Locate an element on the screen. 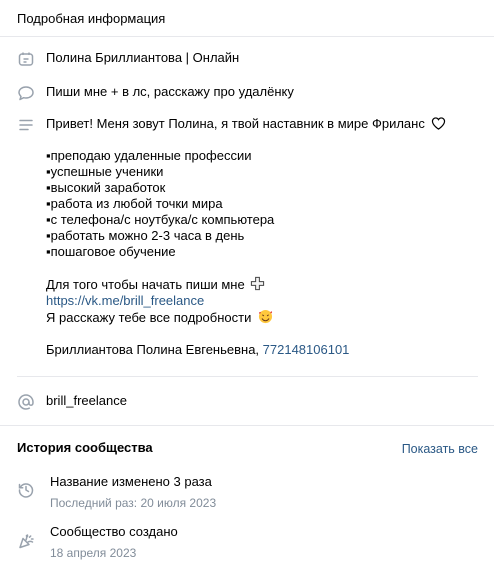  inn-link: 772148106101 is located at coordinates (306, 349).